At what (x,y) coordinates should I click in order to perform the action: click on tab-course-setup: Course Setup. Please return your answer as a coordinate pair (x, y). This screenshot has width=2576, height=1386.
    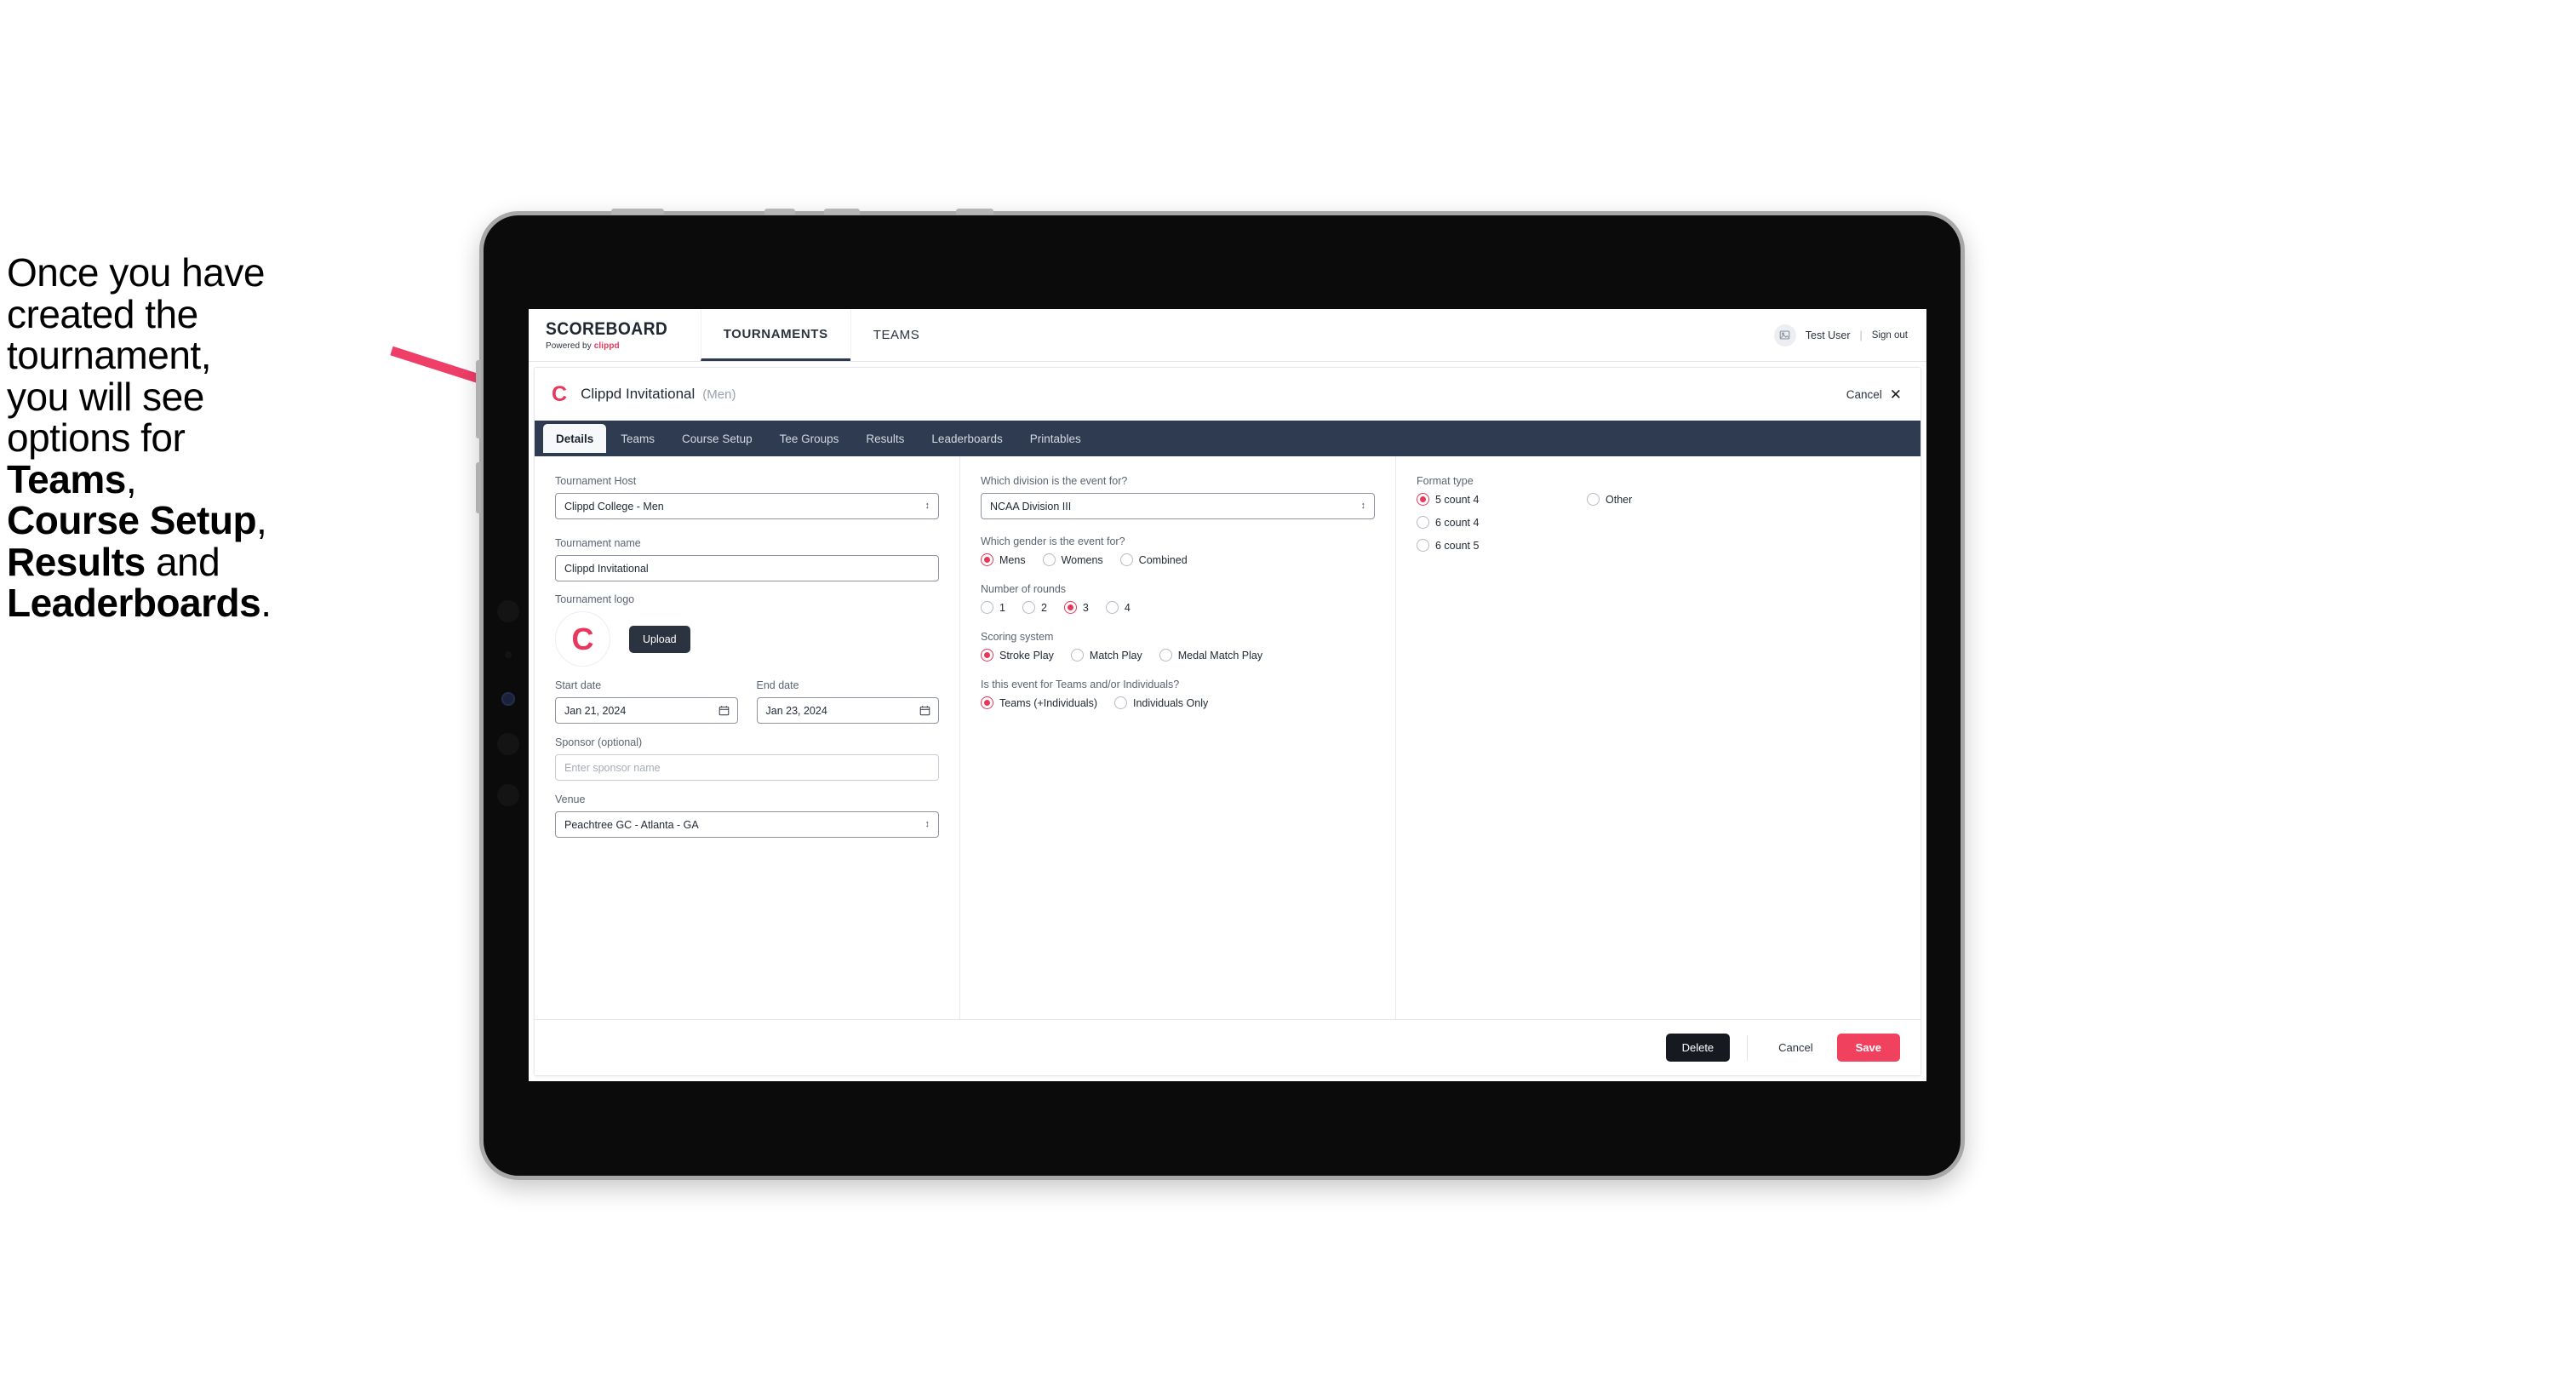
    Looking at the image, I should click on (717, 438).